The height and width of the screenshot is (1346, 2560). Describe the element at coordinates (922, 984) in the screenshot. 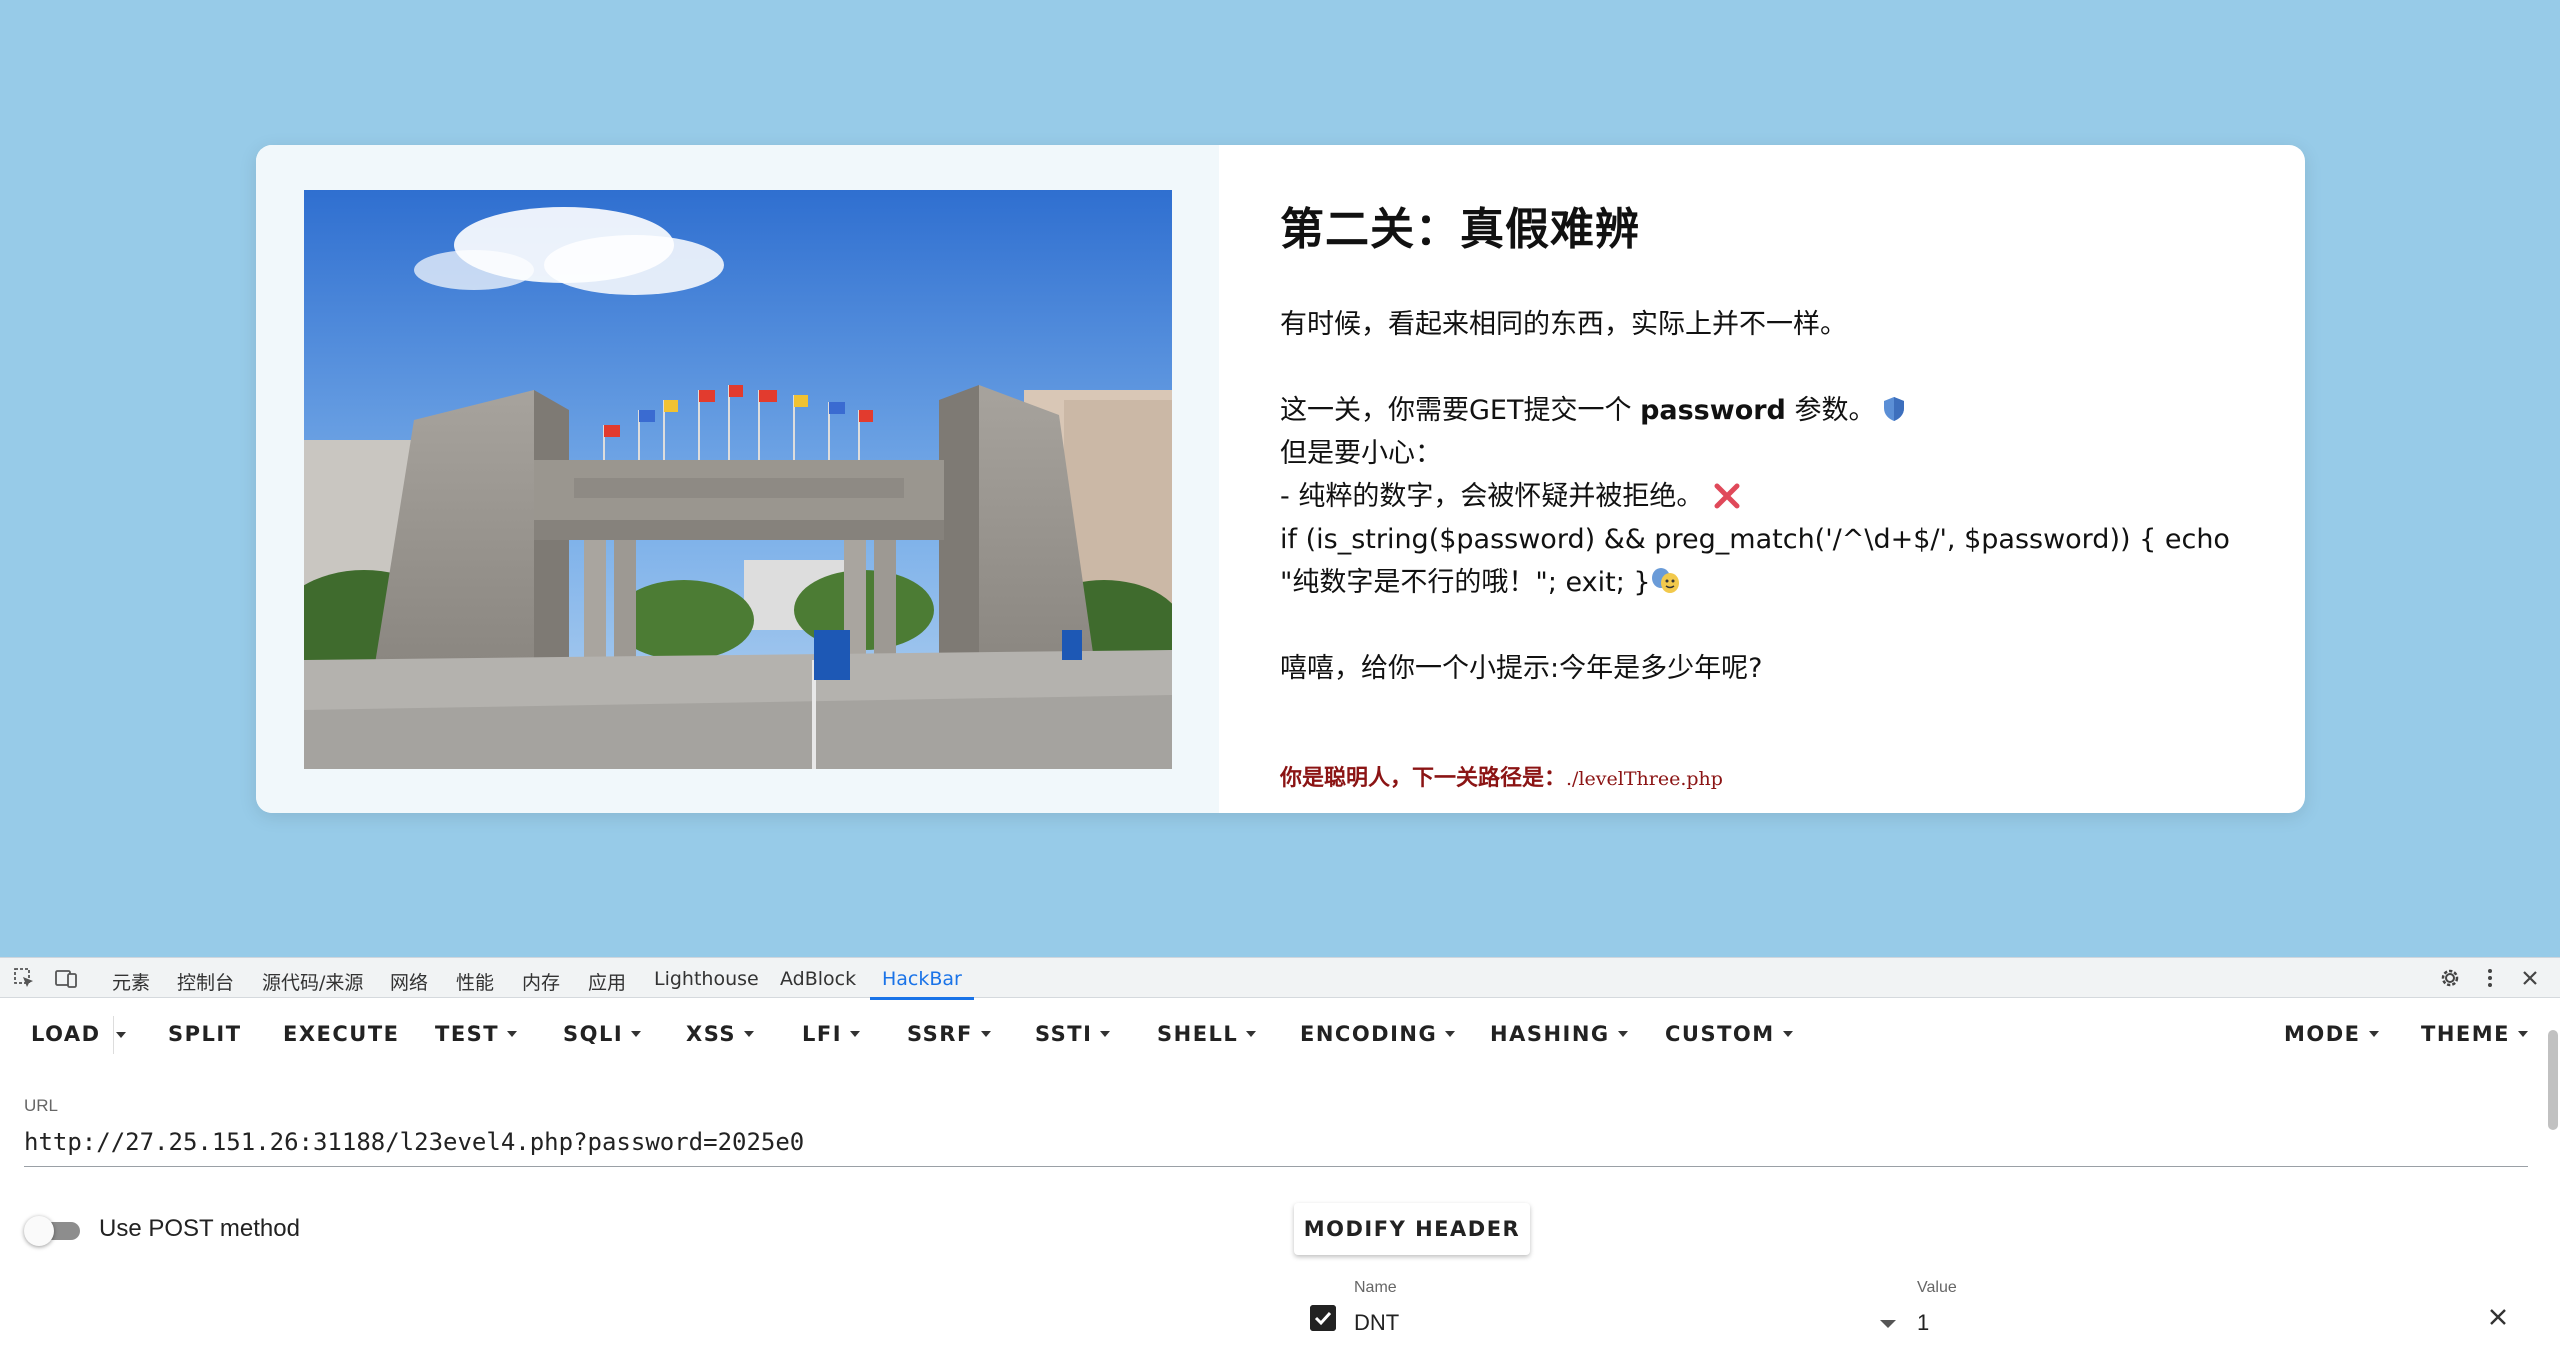

I see `tab-hackbar: HackBar` at that location.